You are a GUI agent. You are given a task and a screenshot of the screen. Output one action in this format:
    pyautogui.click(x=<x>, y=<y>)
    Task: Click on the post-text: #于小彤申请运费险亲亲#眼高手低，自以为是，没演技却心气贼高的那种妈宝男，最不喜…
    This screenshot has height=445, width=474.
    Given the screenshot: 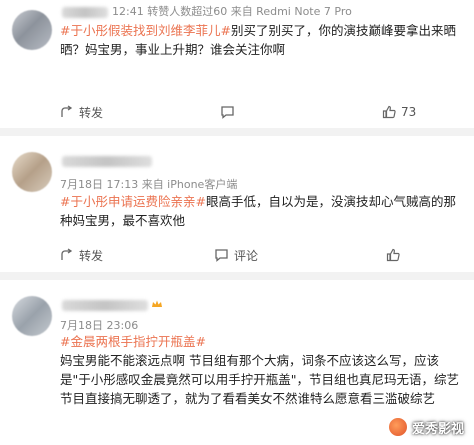 What is the action you would take?
    pyautogui.click(x=262, y=211)
    